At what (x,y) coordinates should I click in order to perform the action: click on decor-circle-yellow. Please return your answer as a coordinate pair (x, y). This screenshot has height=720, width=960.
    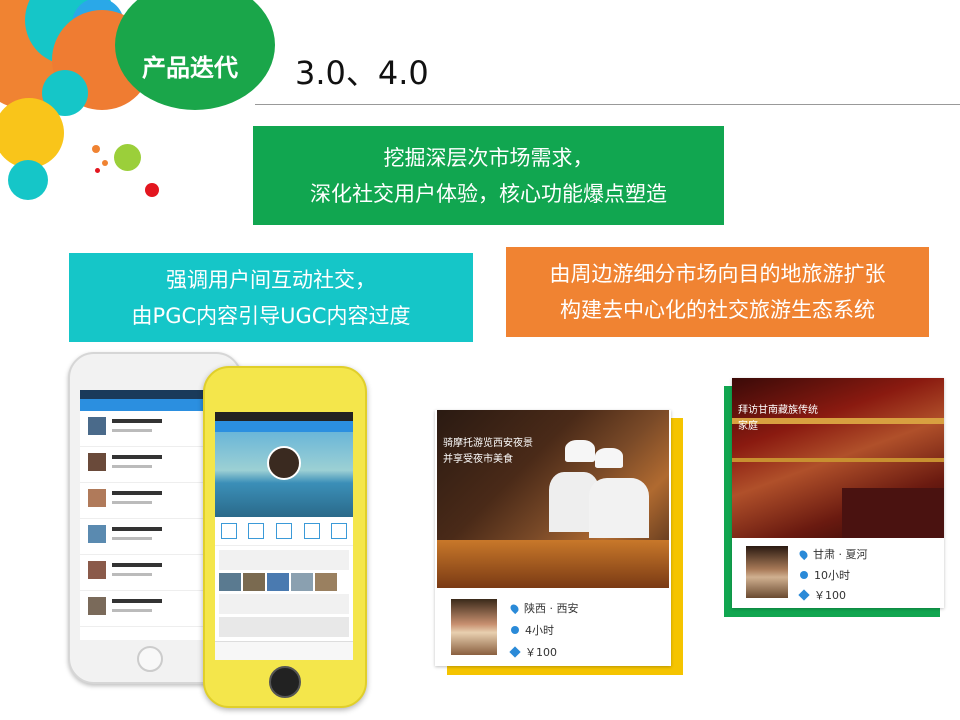
    Looking at the image, I should click on (32, 133).